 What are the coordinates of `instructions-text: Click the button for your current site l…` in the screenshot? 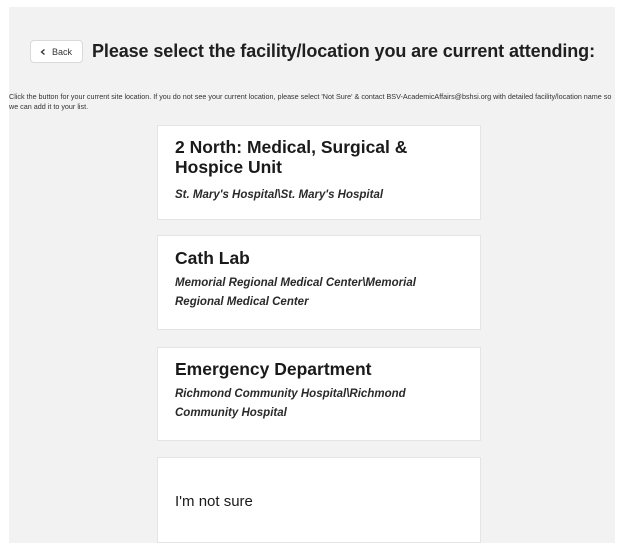 It's located at (310, 101).